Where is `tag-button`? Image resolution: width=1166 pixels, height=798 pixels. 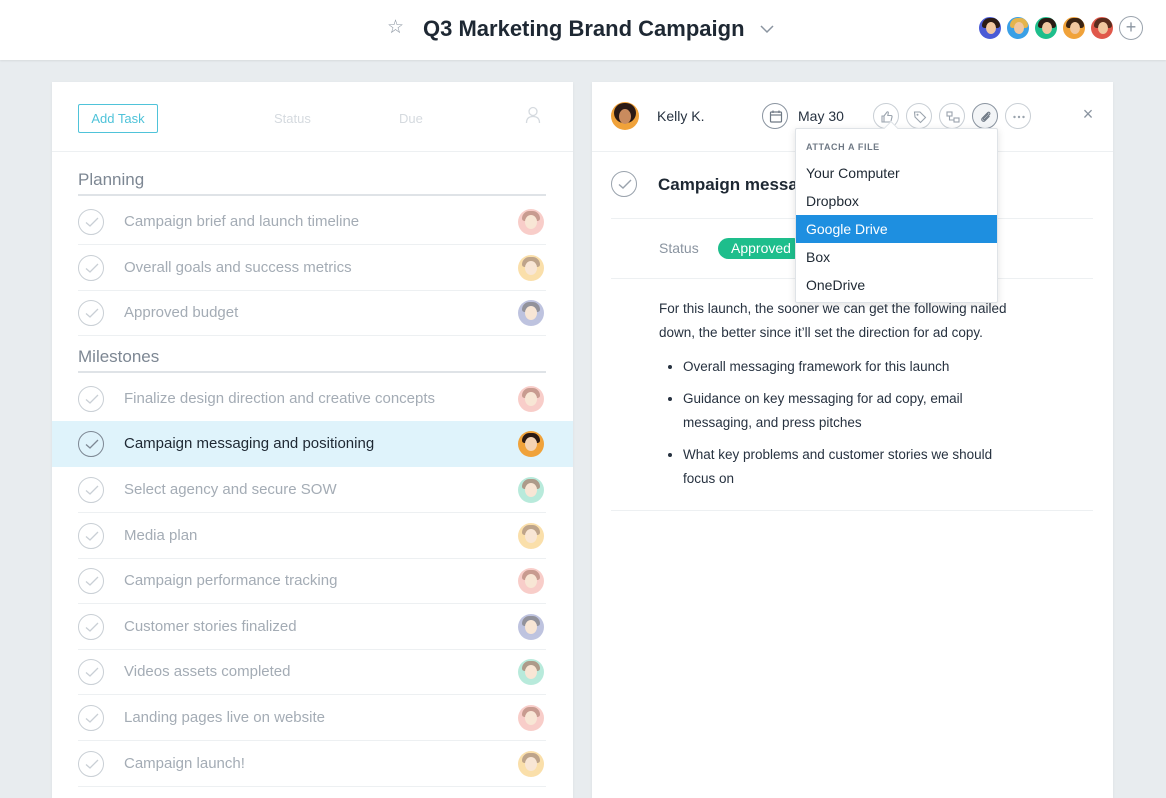 tag-button is located at coordinates (919, 116).